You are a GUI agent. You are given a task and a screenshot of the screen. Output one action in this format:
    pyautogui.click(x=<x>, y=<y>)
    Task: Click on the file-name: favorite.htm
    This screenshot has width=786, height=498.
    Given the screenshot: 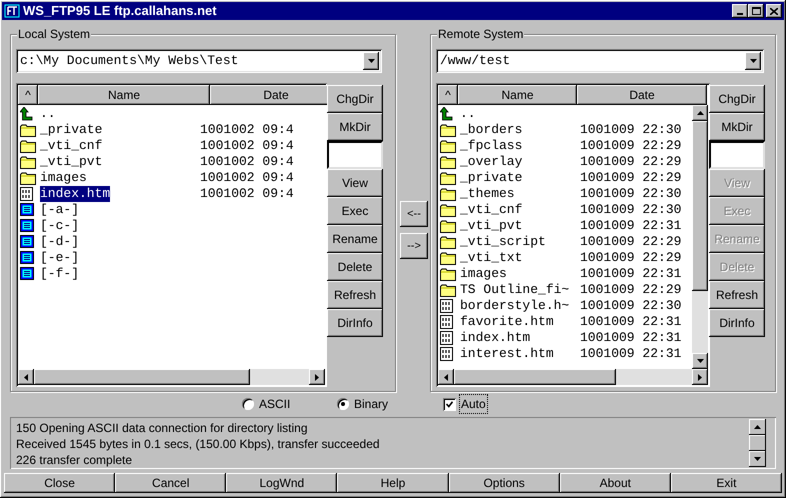 What is the action you would take?
    pyautogui.click(x=507, y=322)
    